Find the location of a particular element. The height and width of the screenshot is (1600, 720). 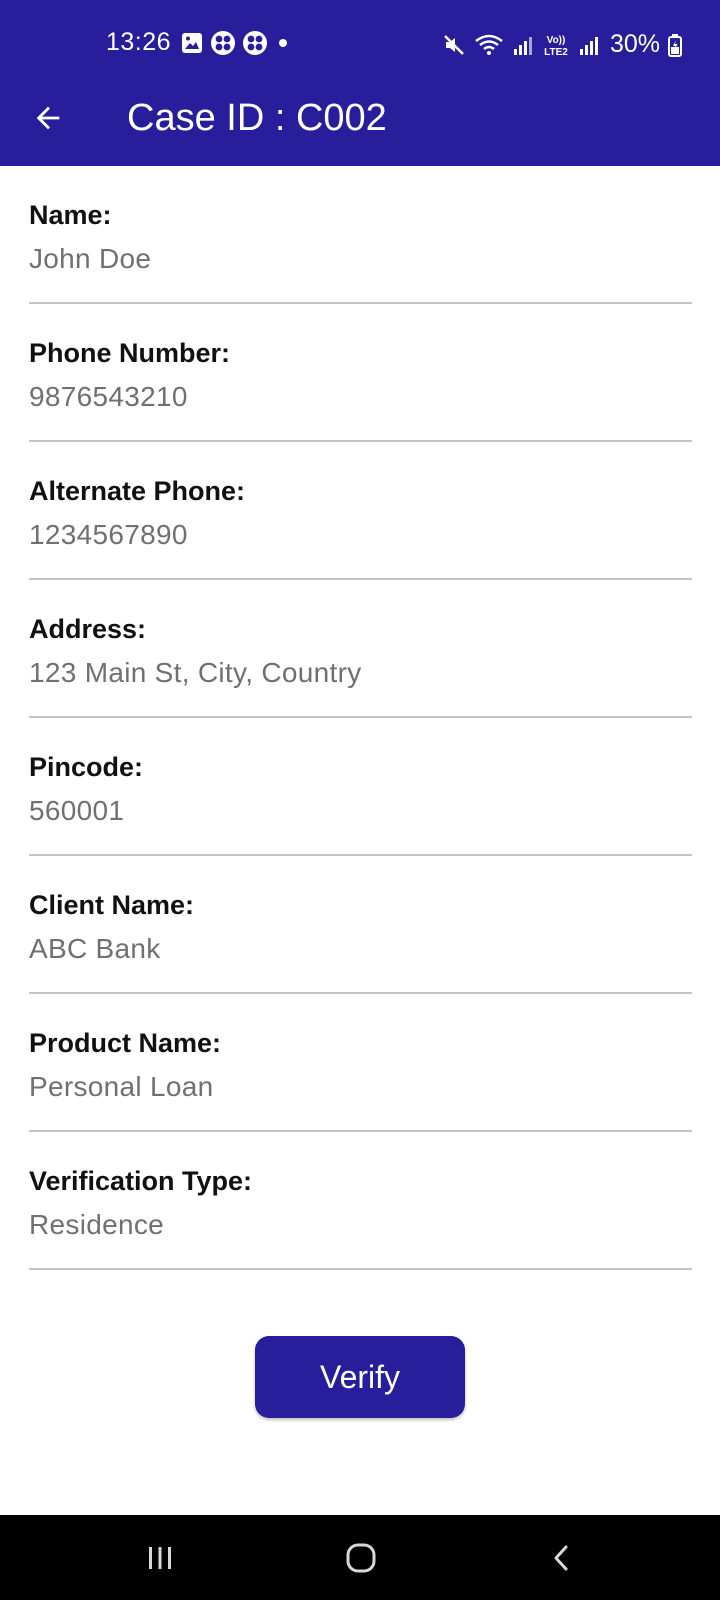

field-label: Product Name: is located at coordinates (125, 1043).